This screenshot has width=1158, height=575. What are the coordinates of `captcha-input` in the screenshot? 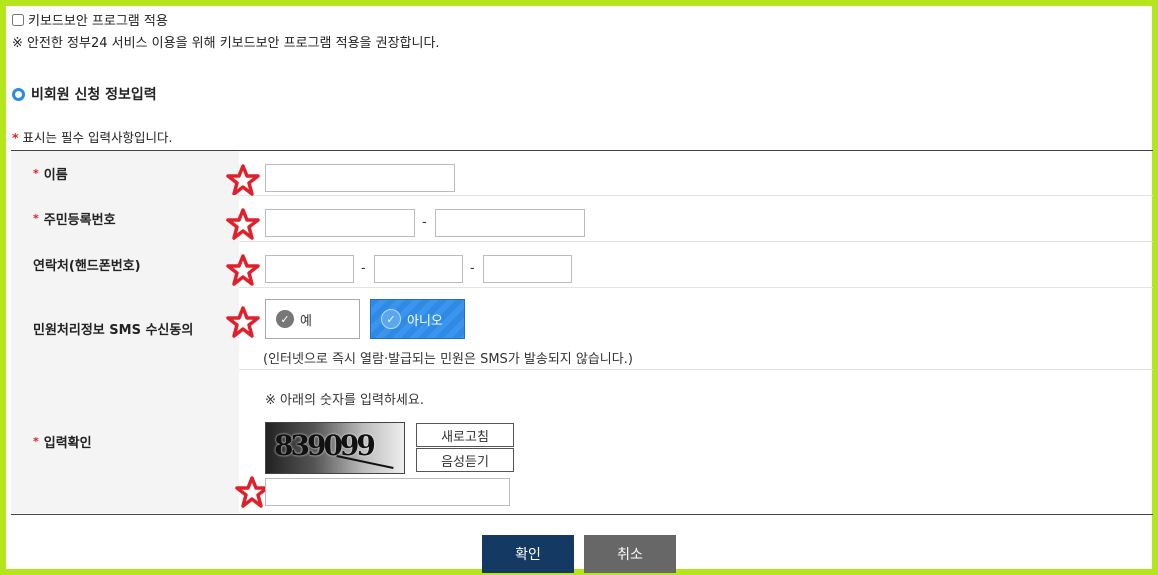 It's located at (387, 492).